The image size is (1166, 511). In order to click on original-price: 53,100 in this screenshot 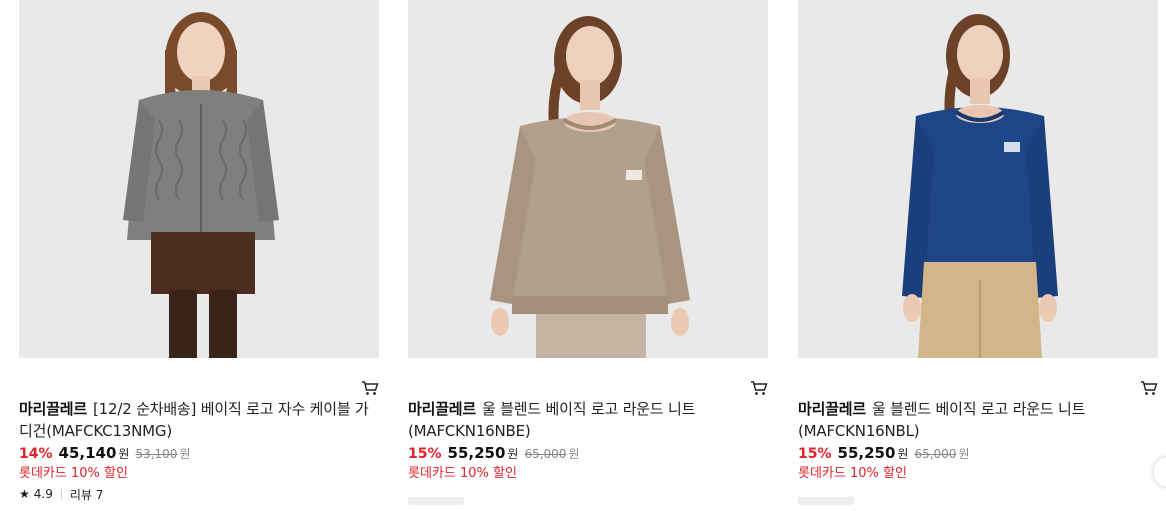, I will do `click(156, 454)`.